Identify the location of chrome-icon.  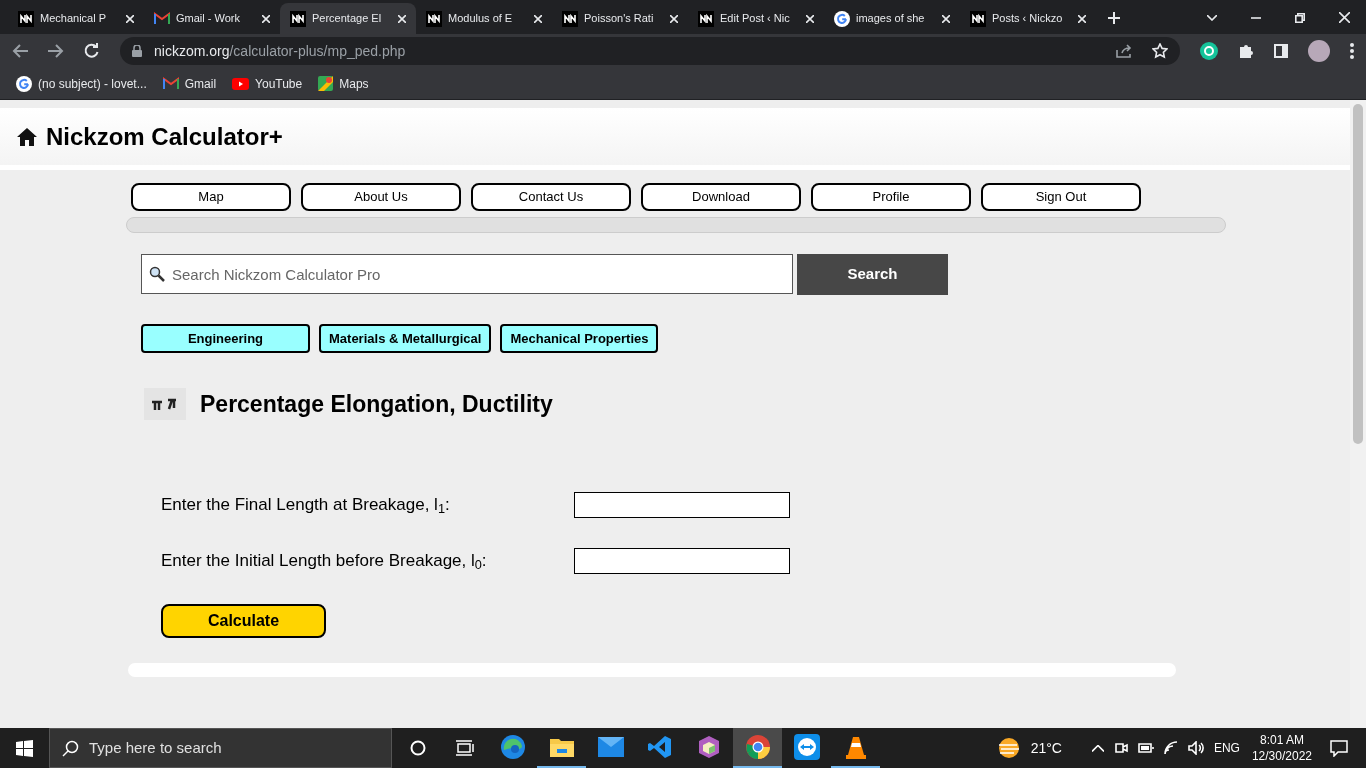
(757, 747).